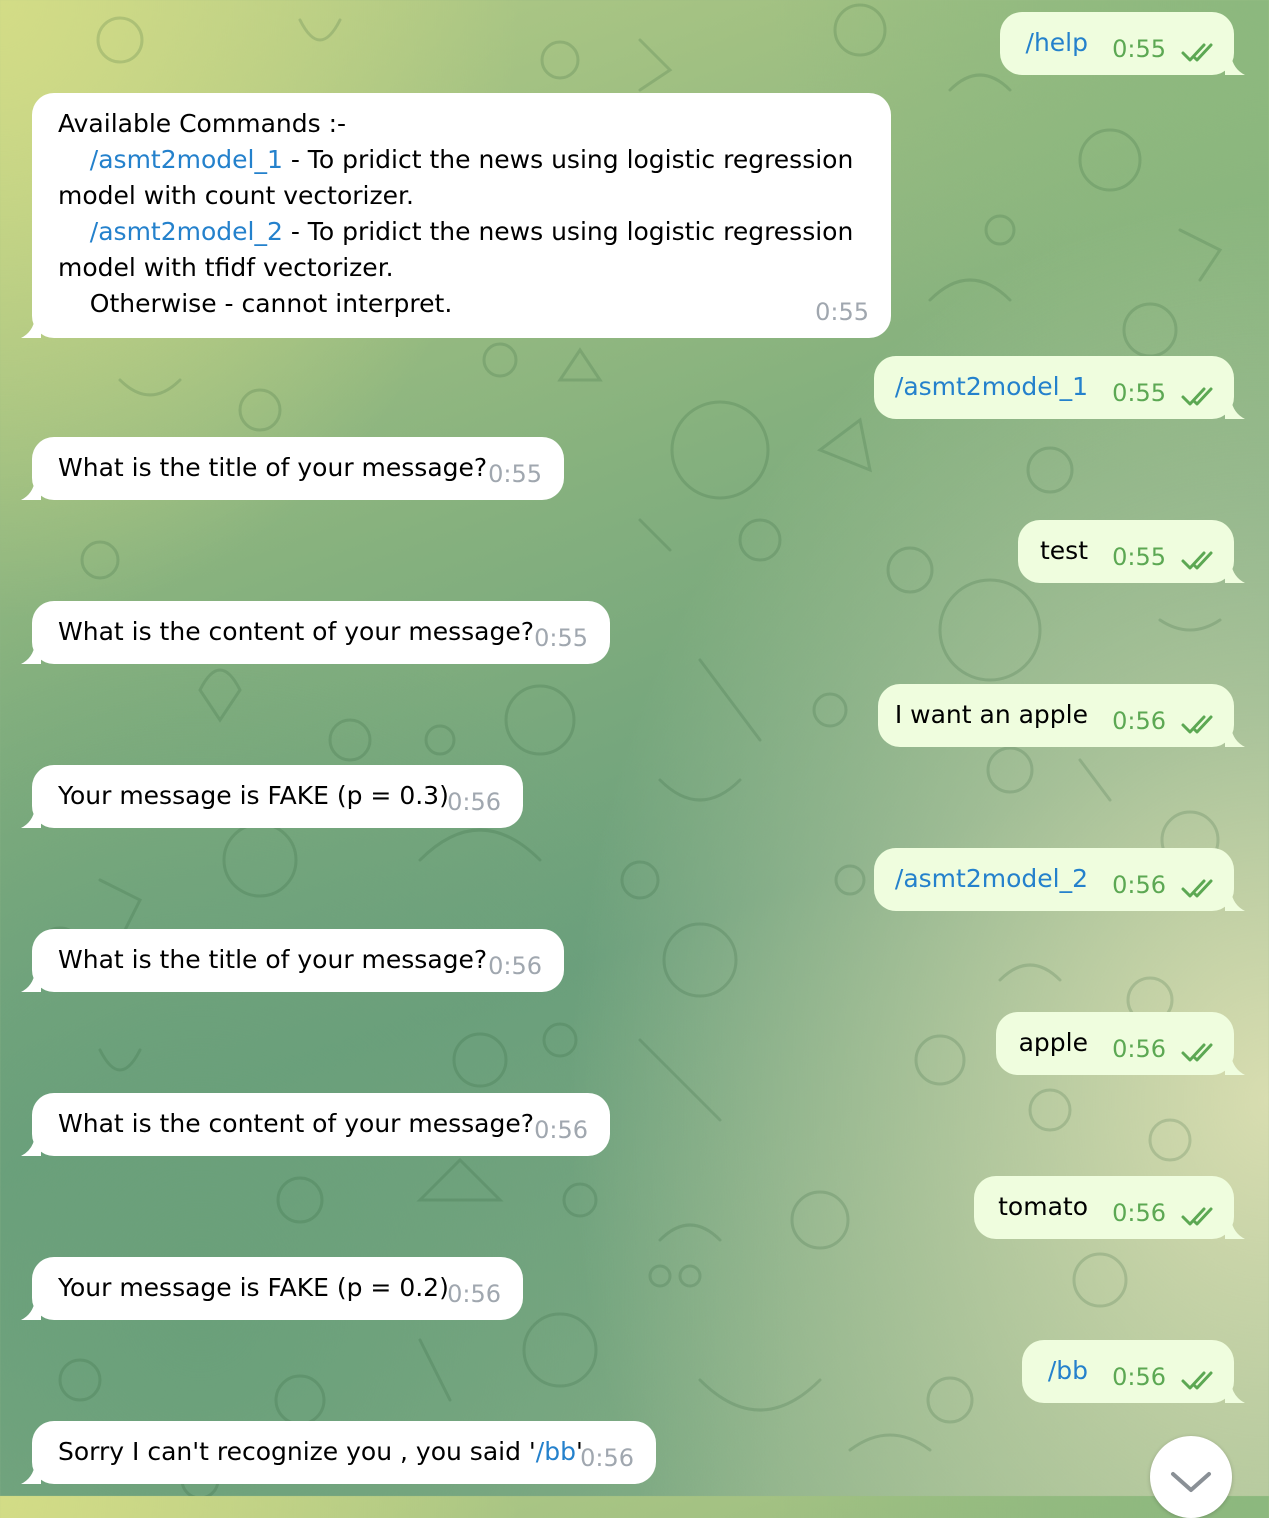 This screenshot has height=1518, width=1269. What do you see at coordinates (1109, 1207) in the screenshot?
I see `outgoing-message: tomato 0:56` at bounding box center [1109, 1207].